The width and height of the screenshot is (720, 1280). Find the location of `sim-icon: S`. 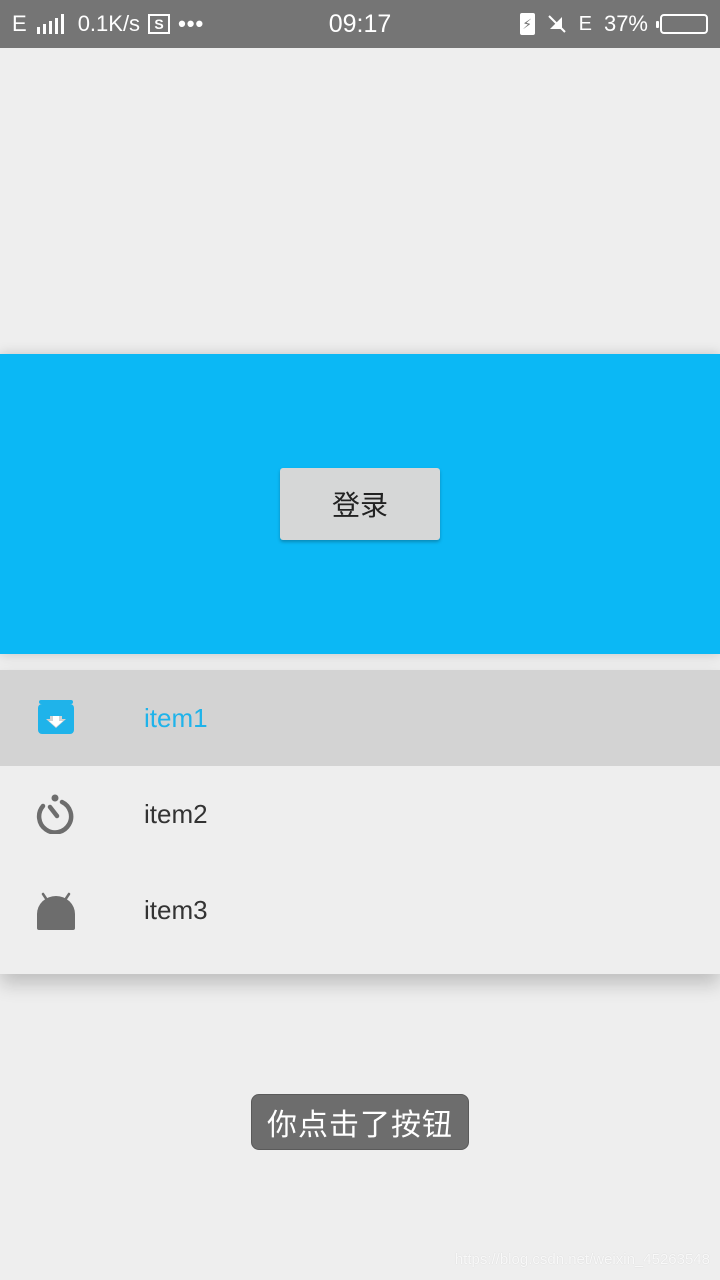

sim-icon: S is located at coordinates (159, 24).